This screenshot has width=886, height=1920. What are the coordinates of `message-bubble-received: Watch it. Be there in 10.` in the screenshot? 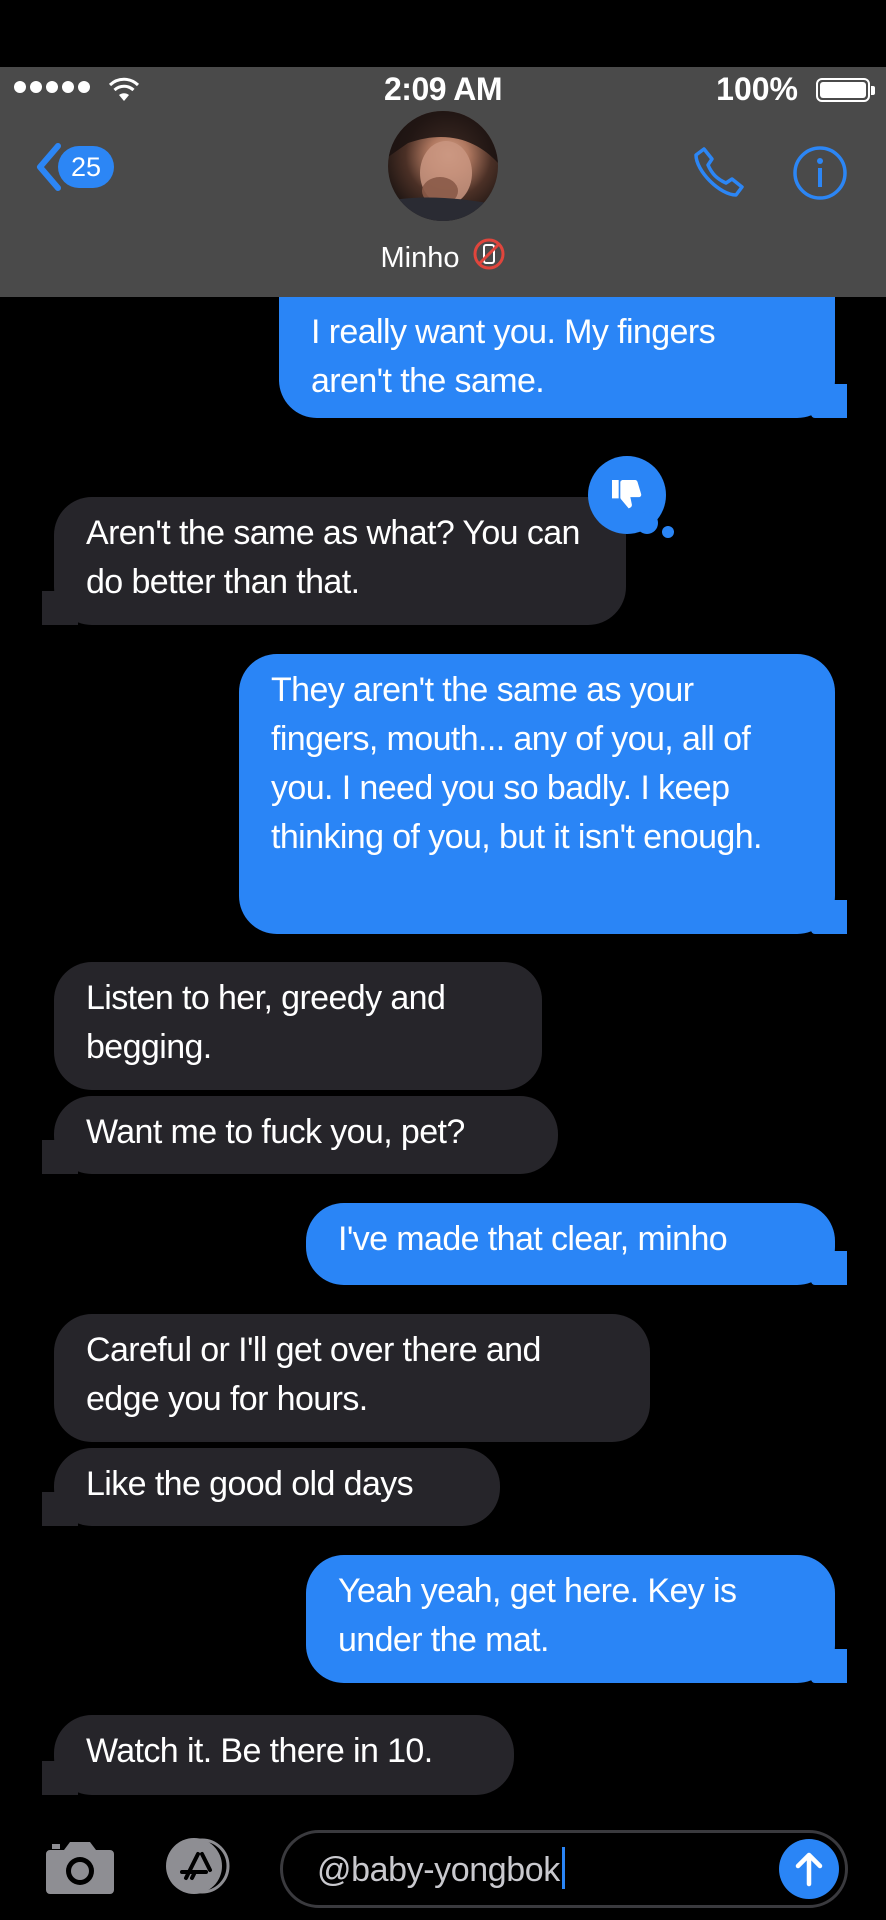 It's located at (278, 1755).